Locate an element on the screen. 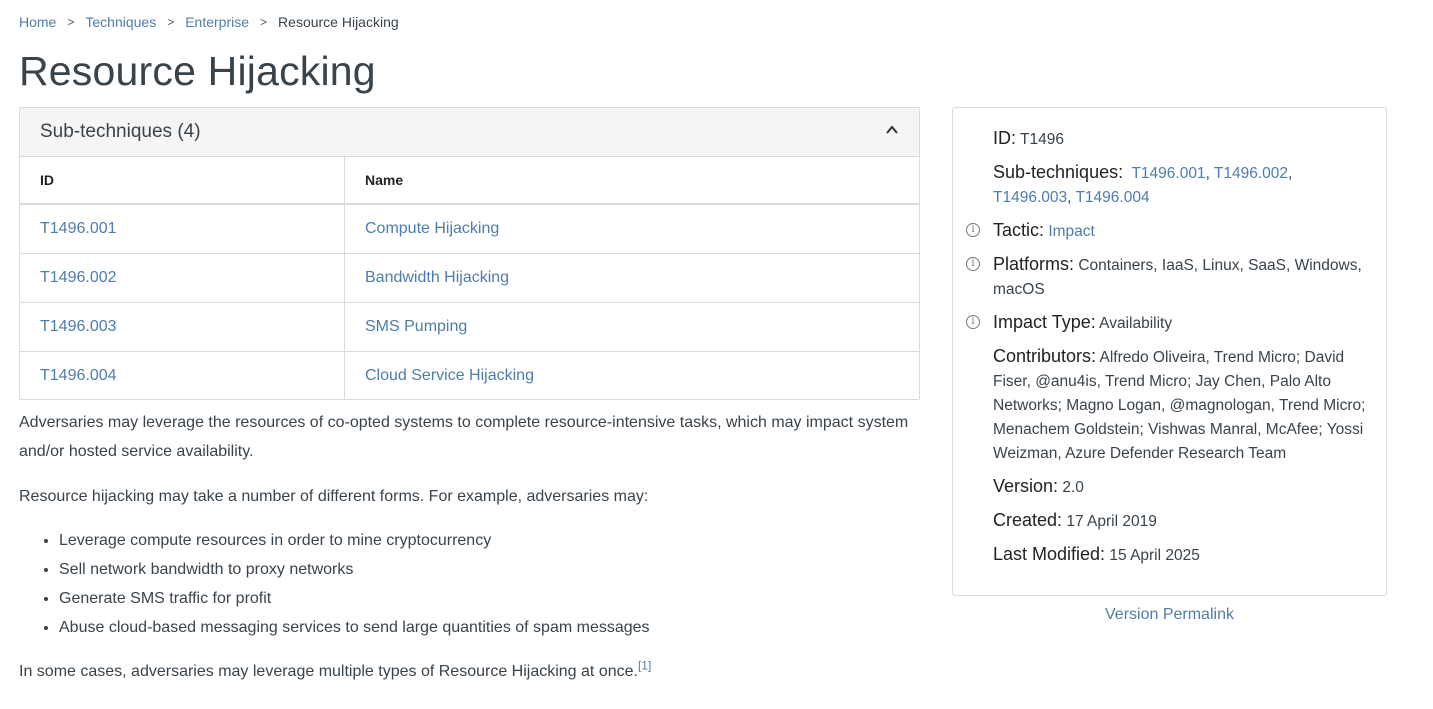  subtech-name-link: Bandwidth Hijacking is located at coordinates (437, 277).